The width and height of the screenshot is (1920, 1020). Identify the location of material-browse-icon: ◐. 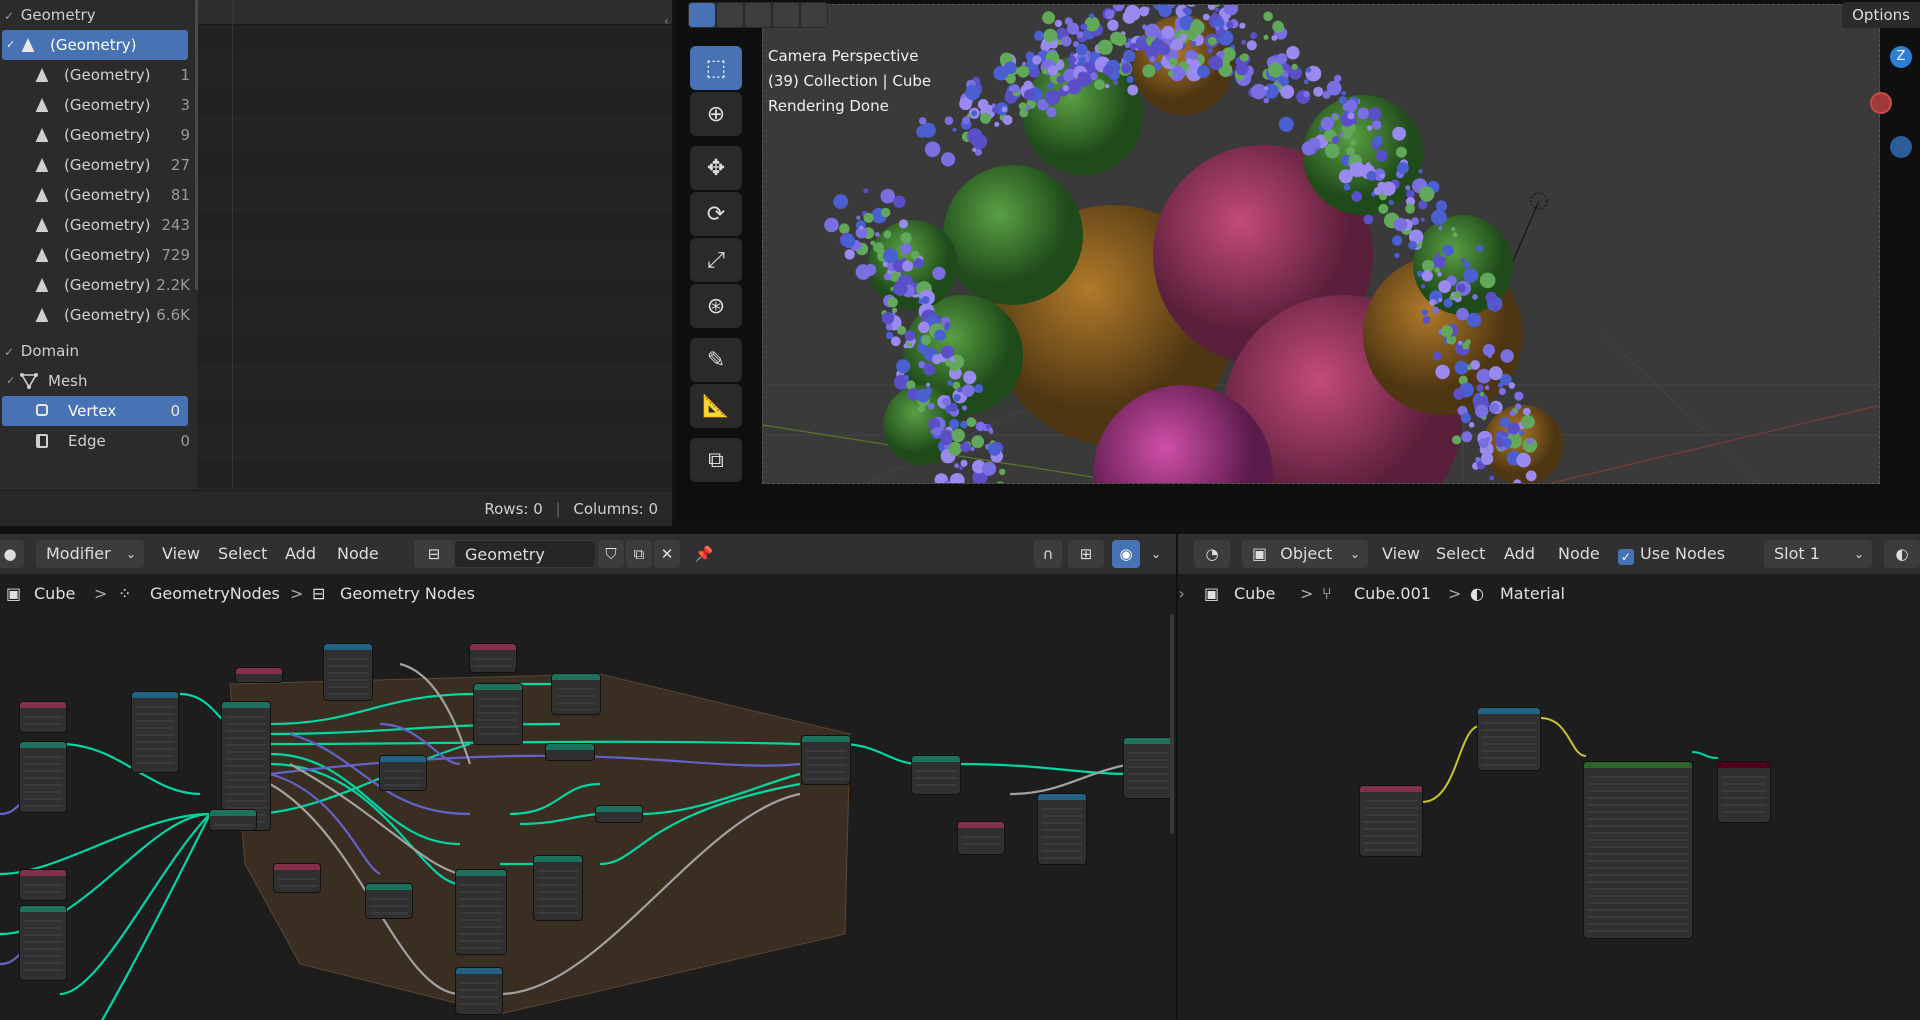
(1902, 554).